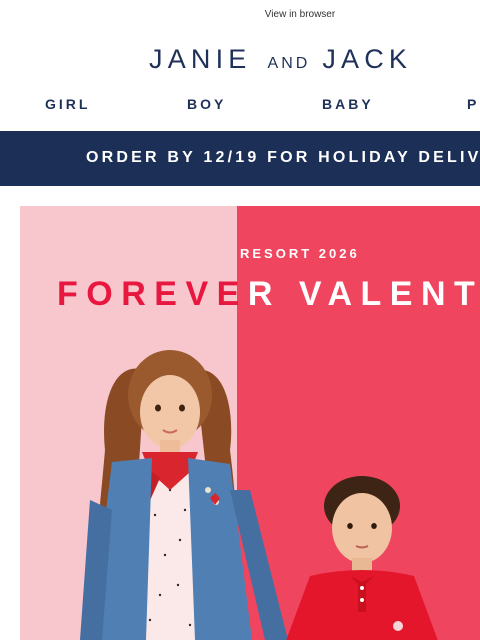  What do you see at coordinates (152, 294) in the screenshot?
I see `hero-headline-part1: FOREVE` at bounding box center [152, 294].